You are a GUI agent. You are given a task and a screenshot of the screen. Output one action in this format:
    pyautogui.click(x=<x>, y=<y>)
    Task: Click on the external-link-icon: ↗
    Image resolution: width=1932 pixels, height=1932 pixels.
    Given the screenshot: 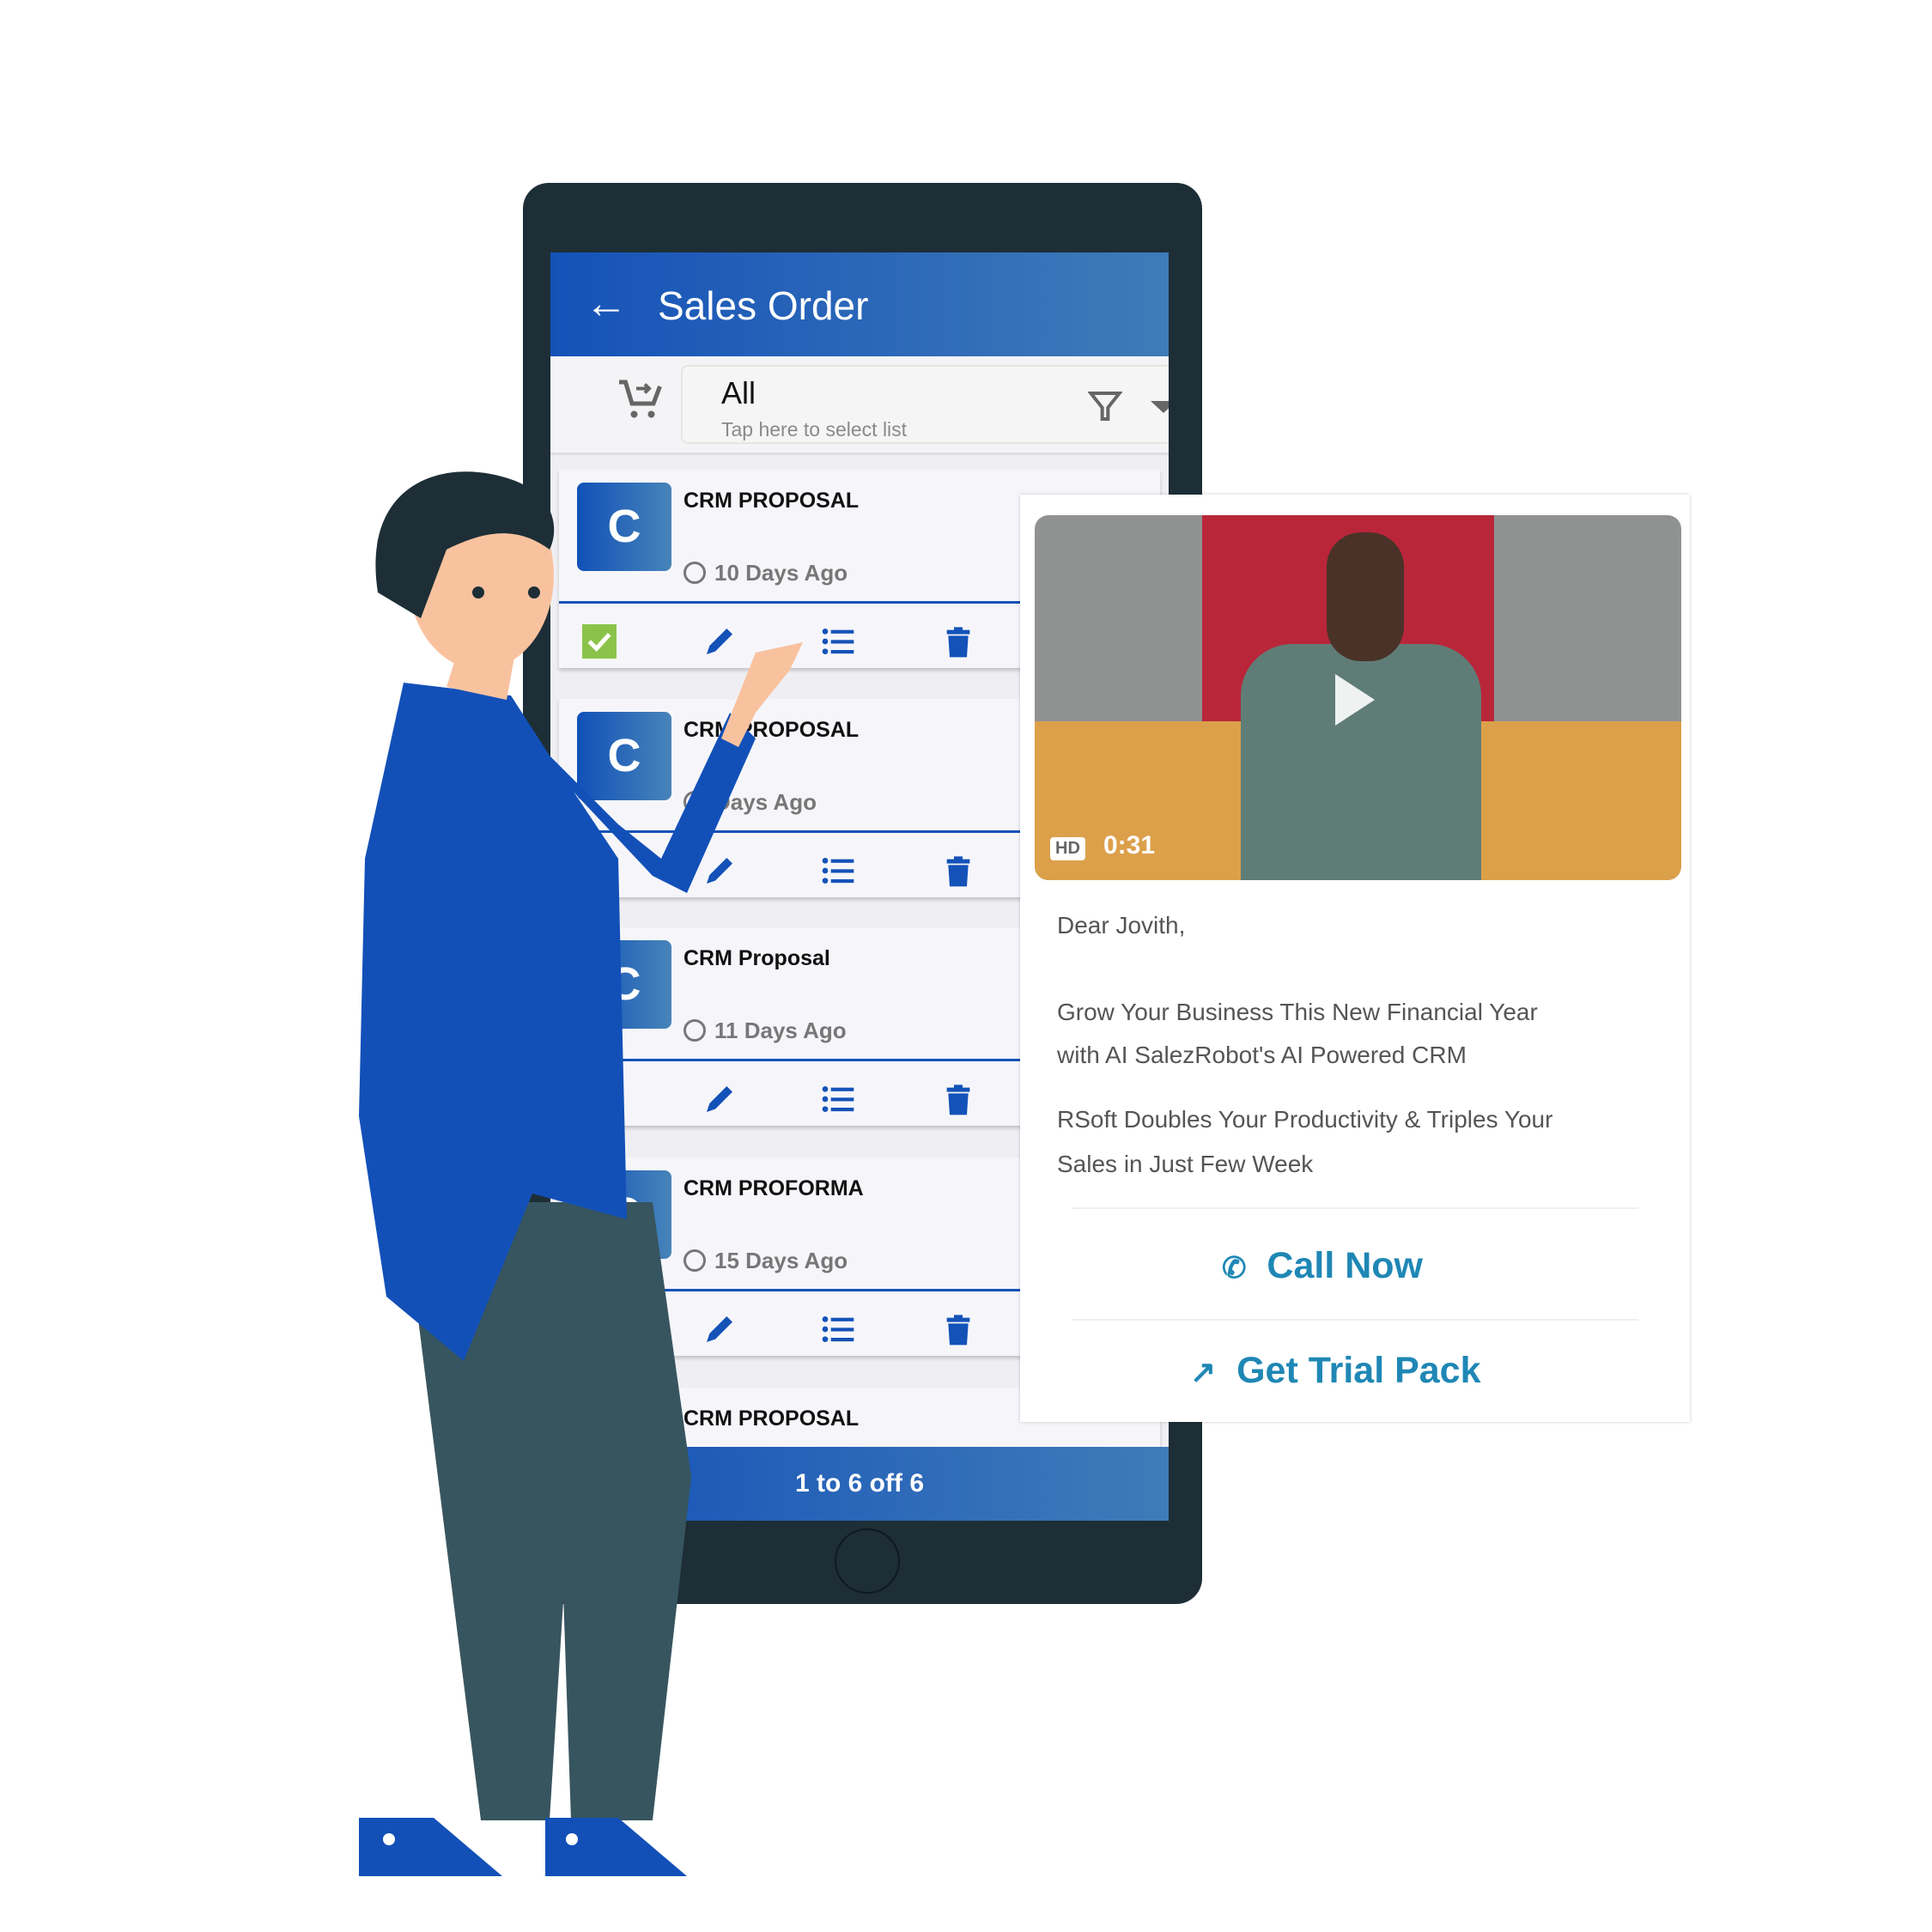 What is the action you would take?
    pyautogui.click(x=1203, y=1371)
    